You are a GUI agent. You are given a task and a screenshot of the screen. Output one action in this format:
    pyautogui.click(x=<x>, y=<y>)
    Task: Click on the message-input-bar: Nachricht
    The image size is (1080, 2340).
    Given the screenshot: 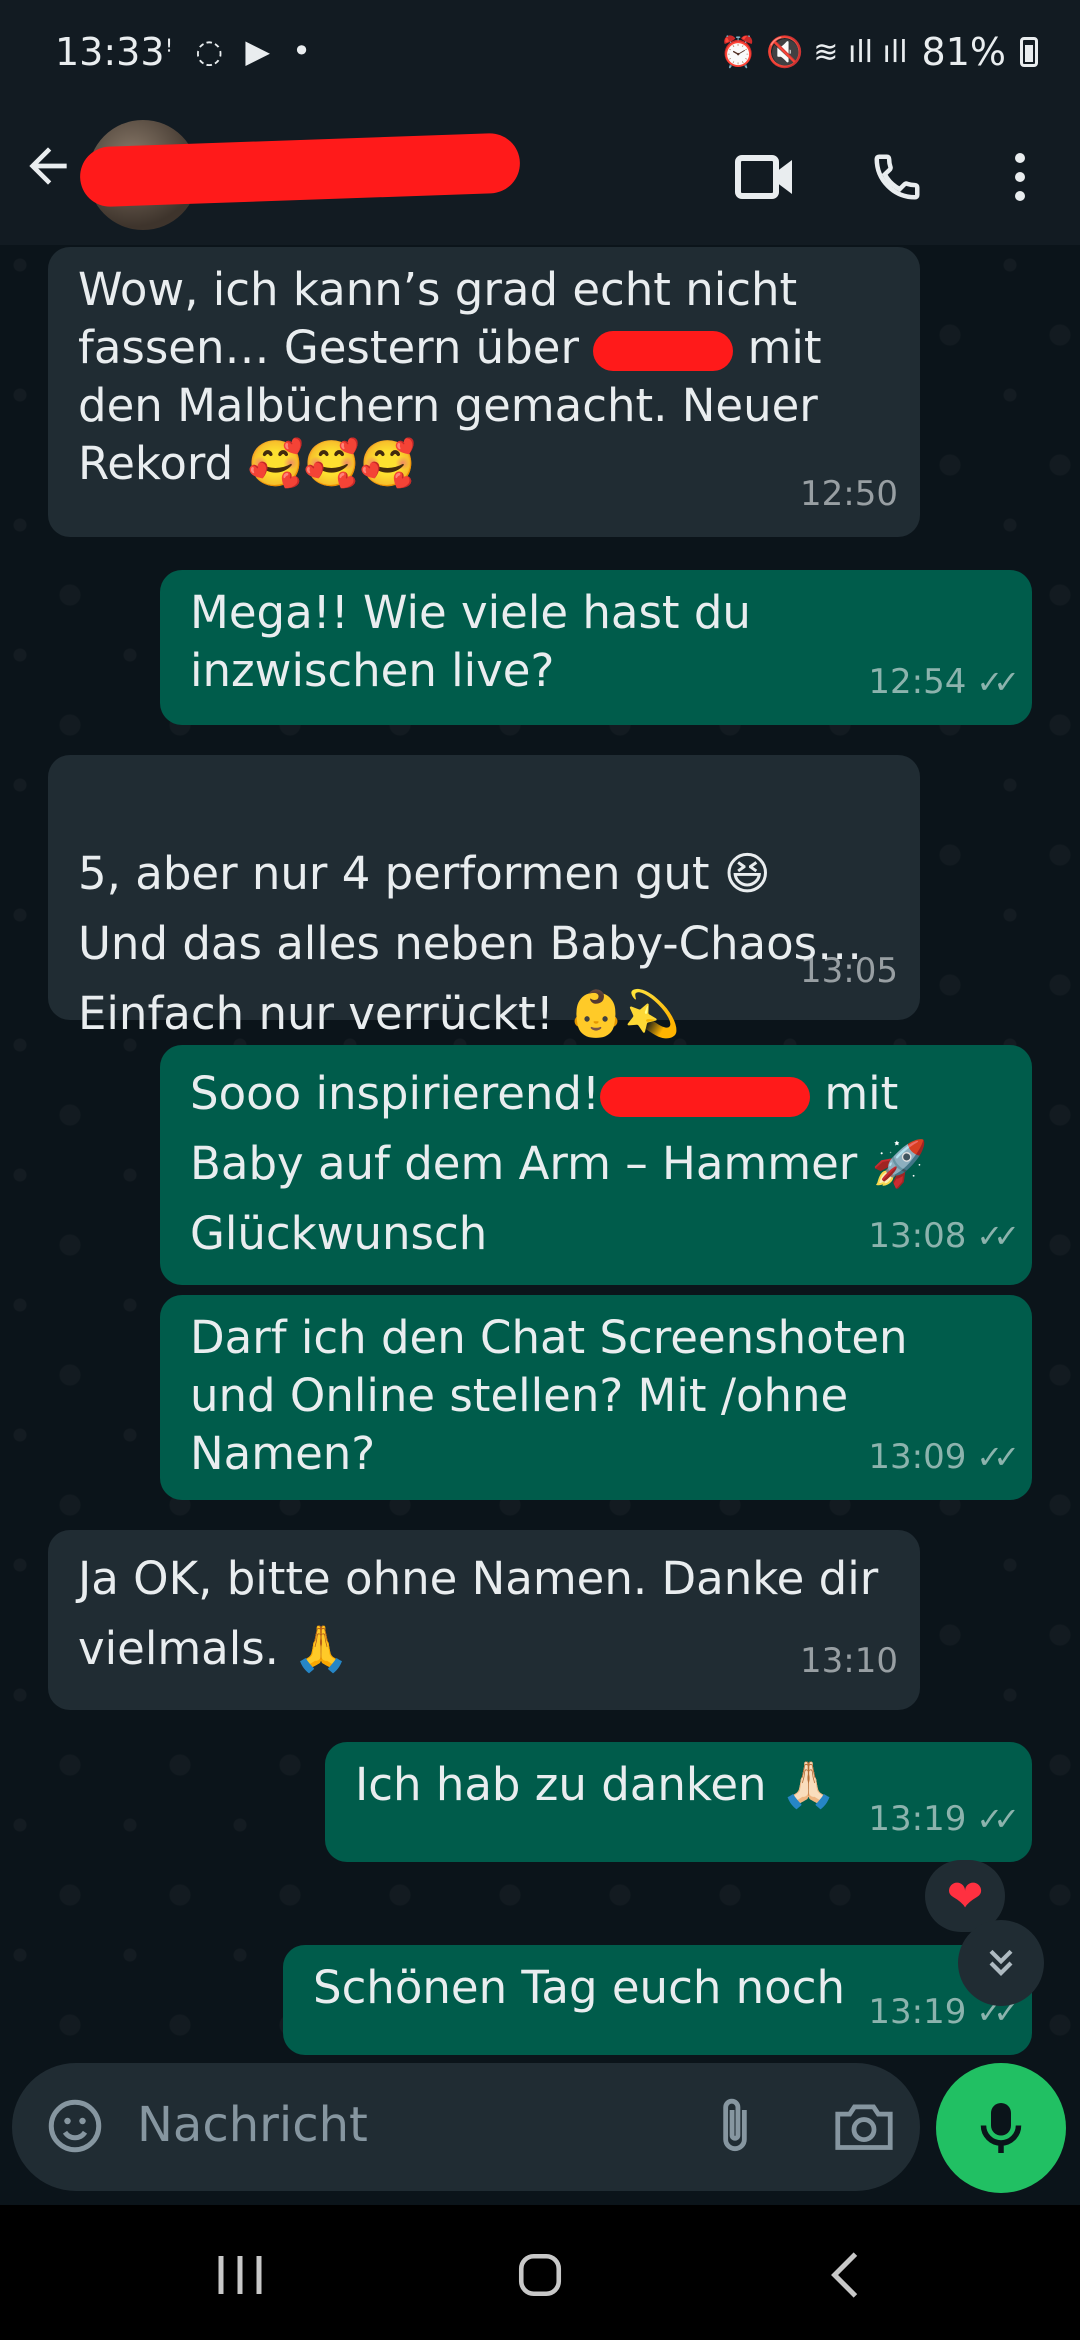 What is the action you would take?
    pyautogui.click(x=466, y=2127)
    